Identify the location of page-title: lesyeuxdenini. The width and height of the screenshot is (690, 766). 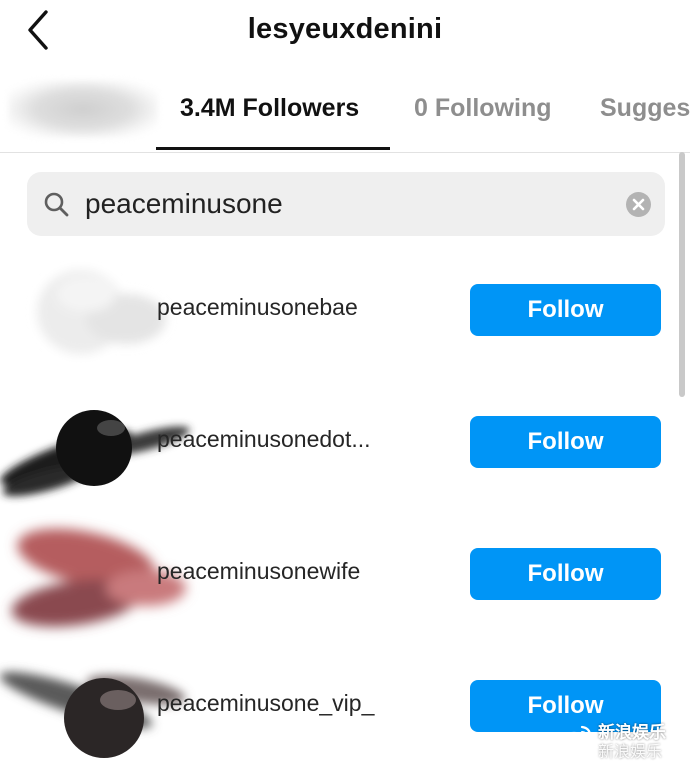
(345, 29).